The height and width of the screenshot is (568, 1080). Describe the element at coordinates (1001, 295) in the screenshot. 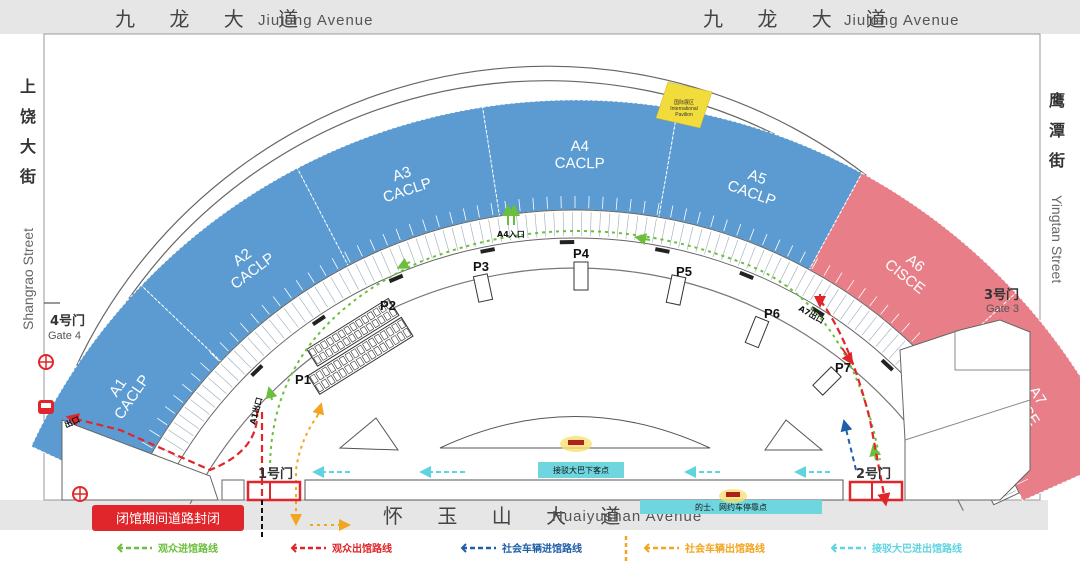

I see `gate3-label-cn: 3号门` at that location.